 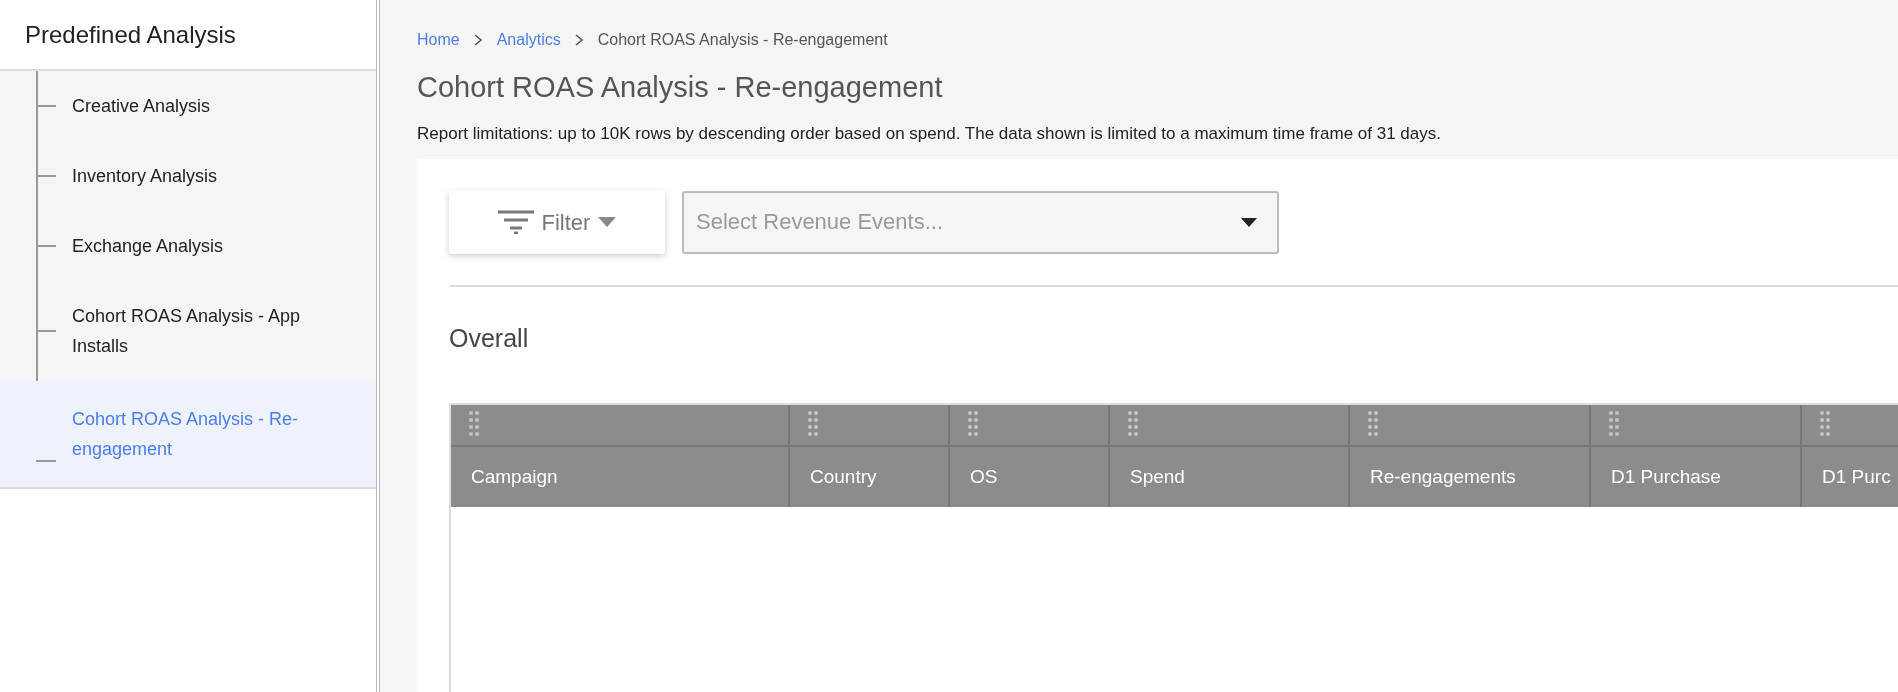 What do you see at coordinates (145, 176) in the screenshot?
I see `sidebar-item: Inventory Analysis` at bounding box center [145, 176].